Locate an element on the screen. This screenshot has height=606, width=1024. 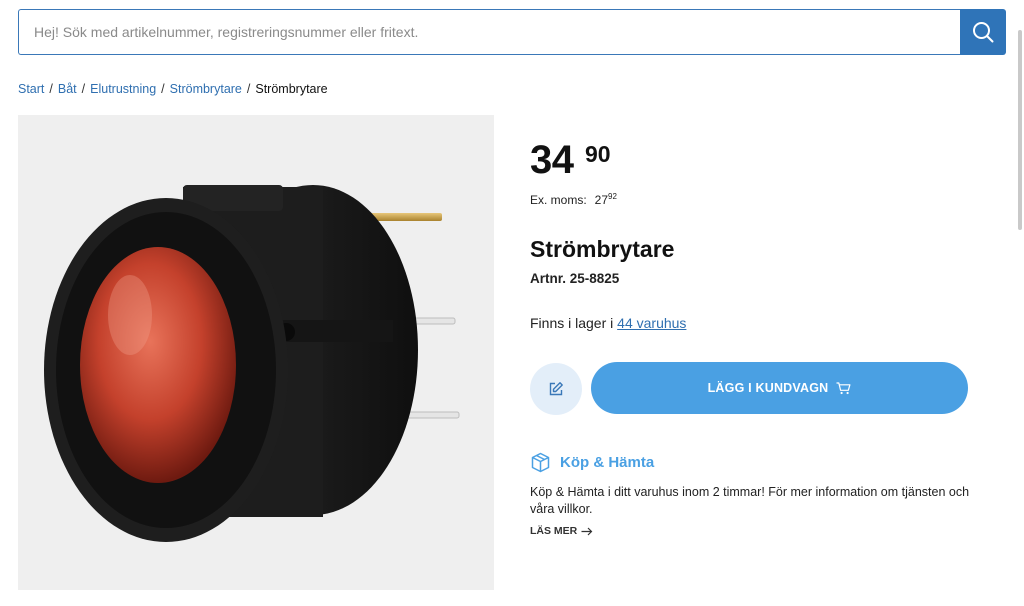
kop-hamta-header: Köp & Hämta is located at coordinates (592, 462).